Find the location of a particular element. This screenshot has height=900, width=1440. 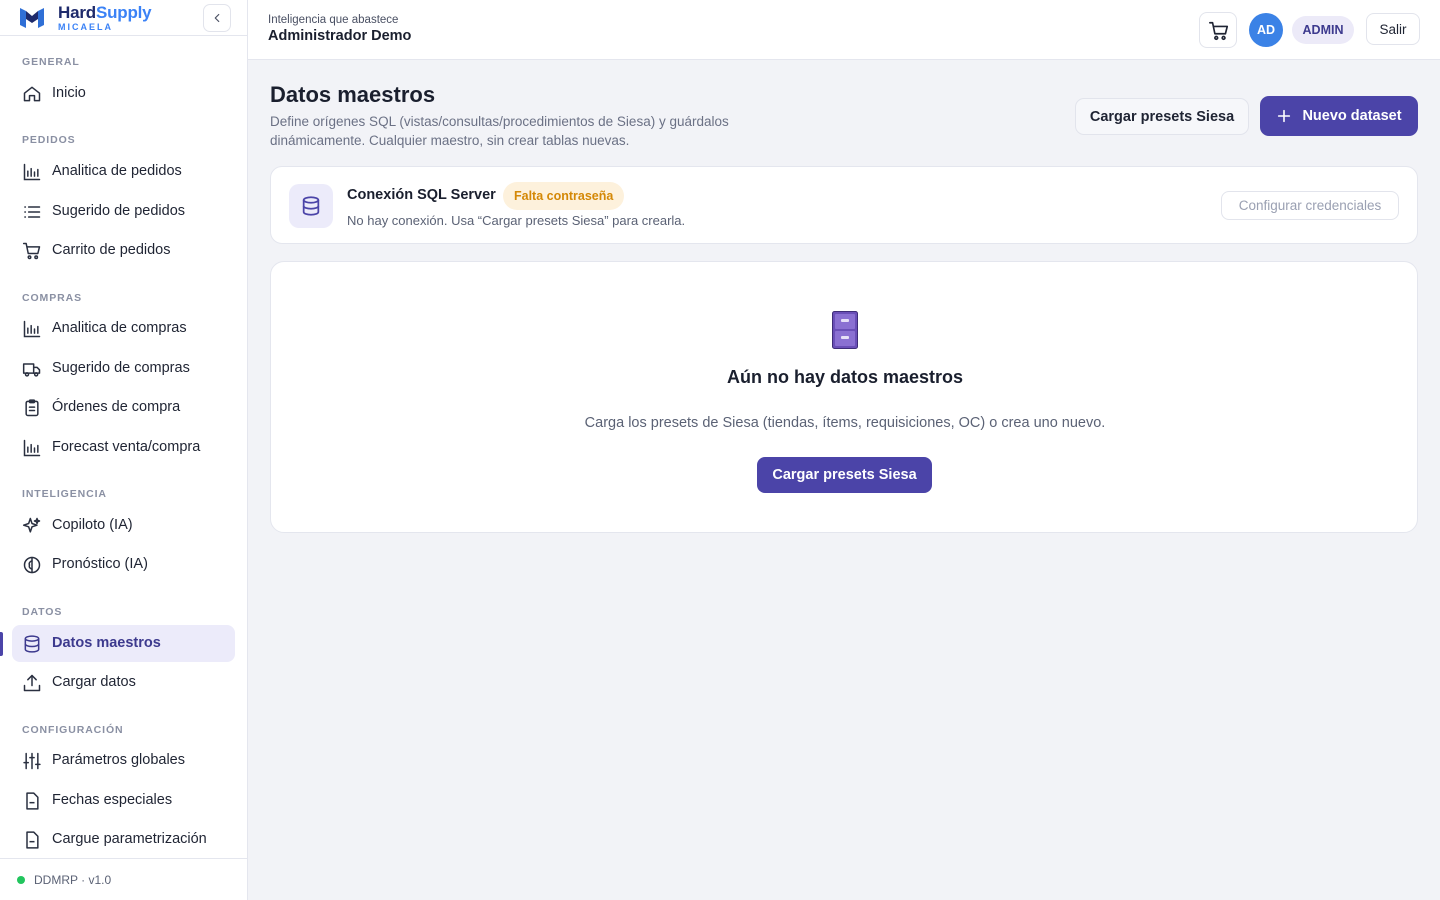

cart-button is located at coordinates (1218, 30).